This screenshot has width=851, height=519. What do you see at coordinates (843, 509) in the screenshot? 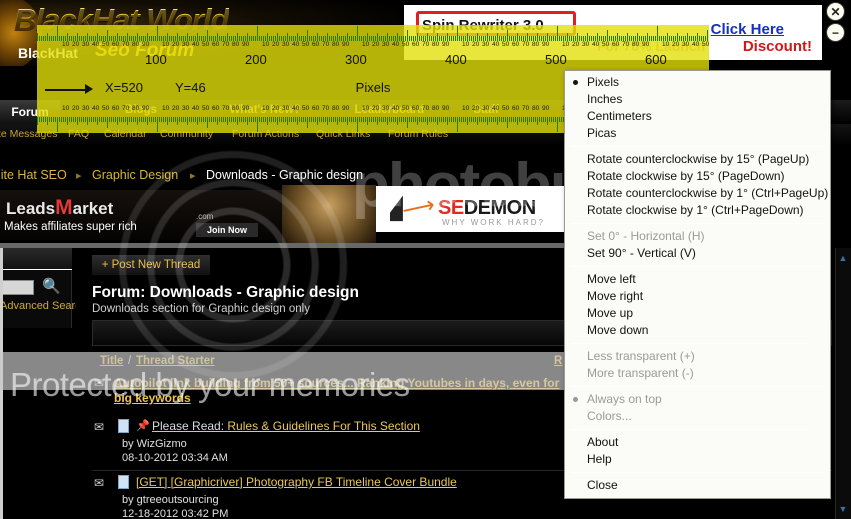
I see `scroll-down-arrow-icon: ▼` at bounding box center [843, 509].